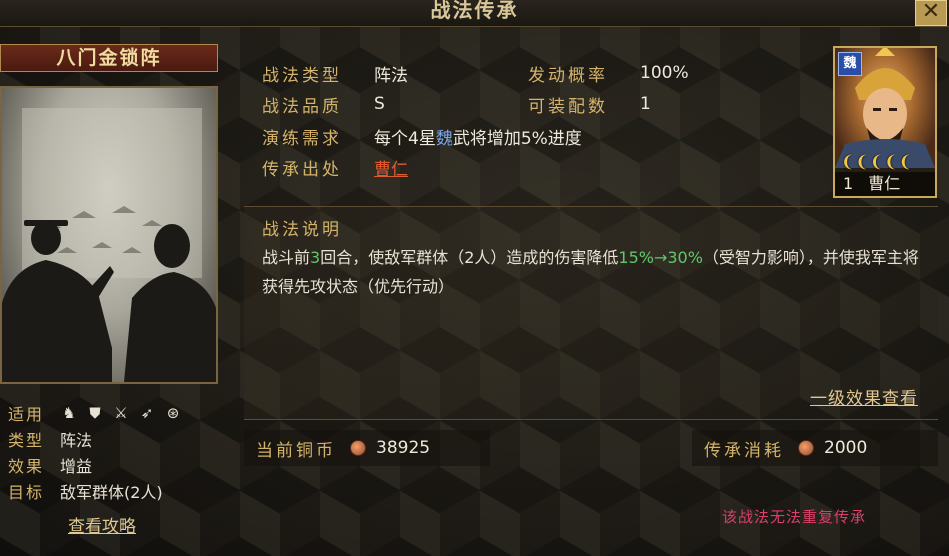  I want to click on skill-name: 八门金锁阵, so click(109, 58).